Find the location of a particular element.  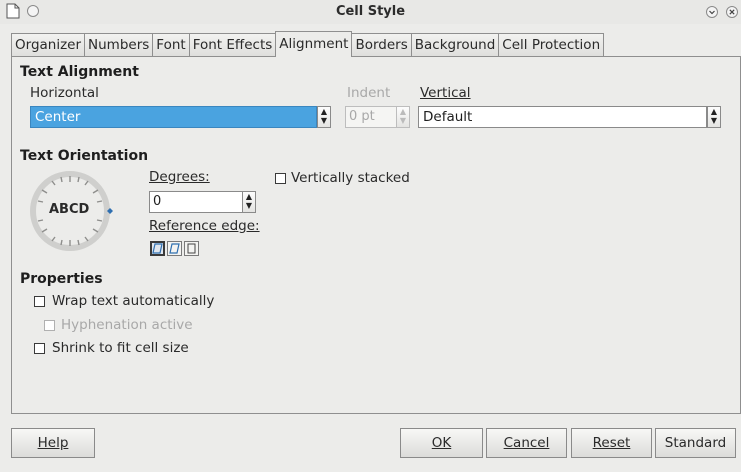

vertical-label-text: Vertical is located at coordinates (445, 93).